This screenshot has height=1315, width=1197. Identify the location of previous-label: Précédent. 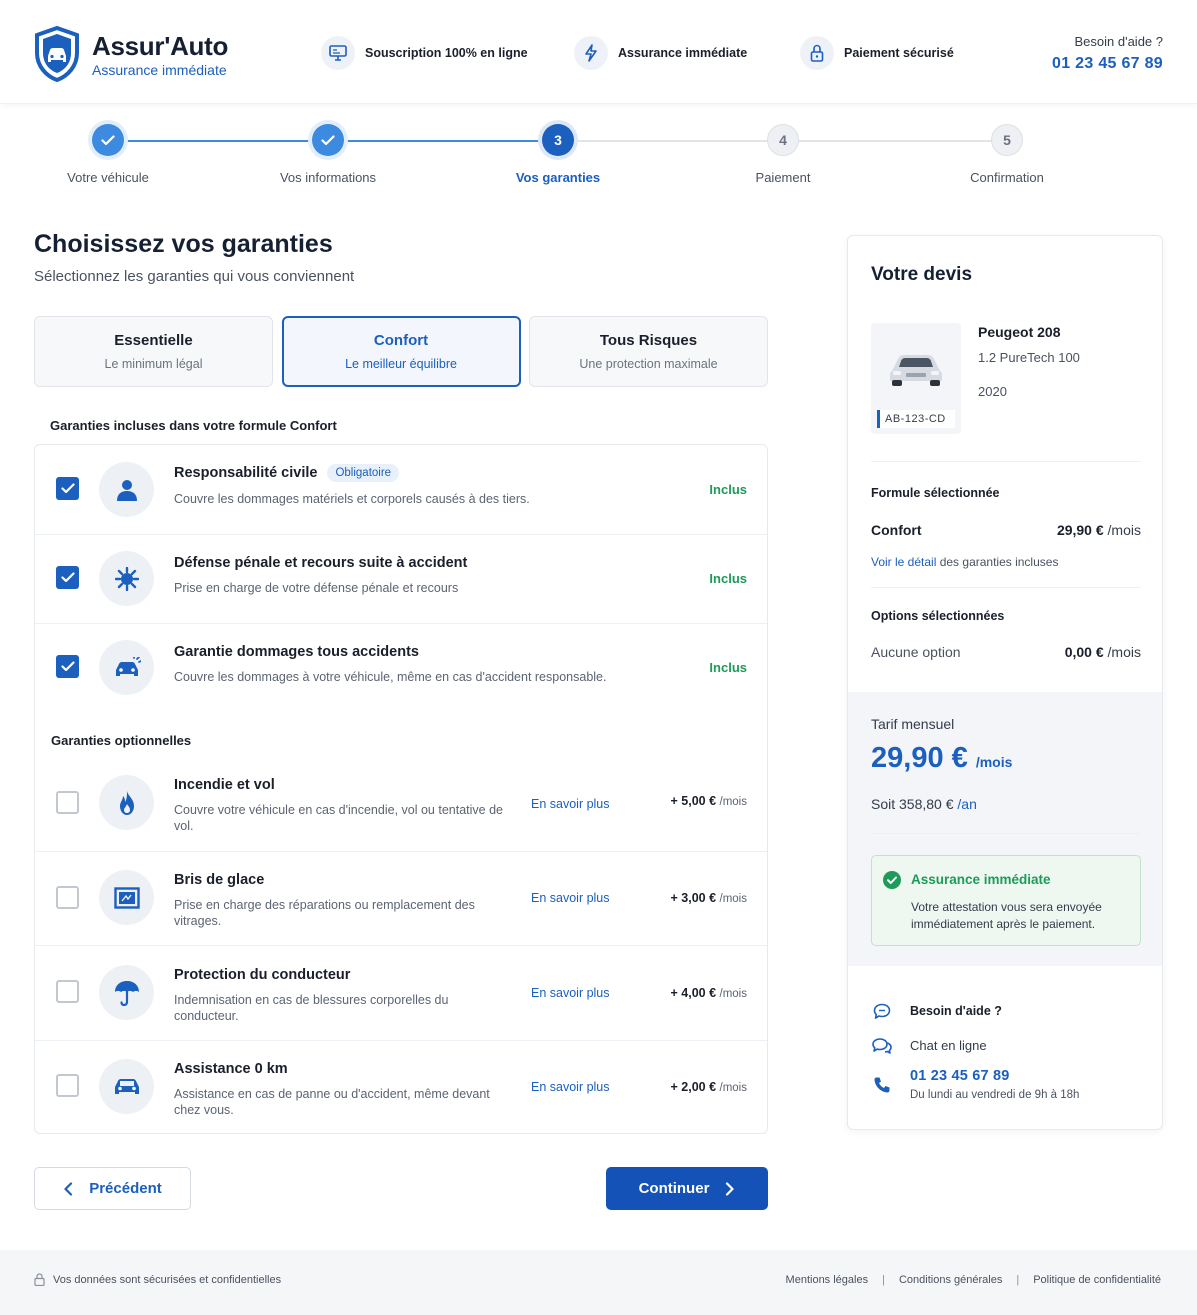
(125, 1188).